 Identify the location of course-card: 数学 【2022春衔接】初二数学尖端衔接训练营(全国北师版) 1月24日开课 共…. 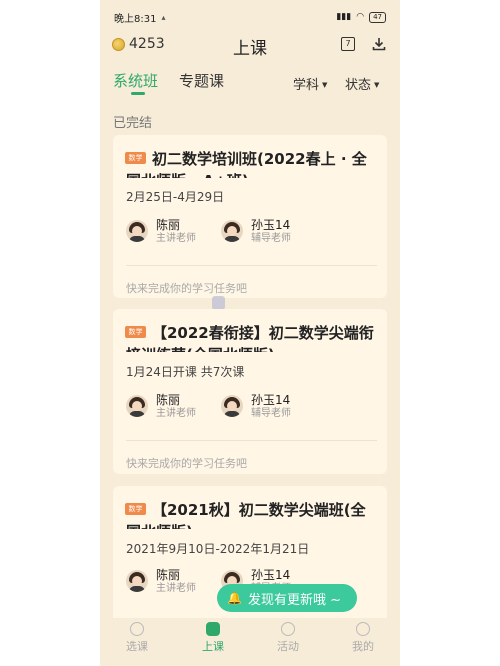
(250, 391).